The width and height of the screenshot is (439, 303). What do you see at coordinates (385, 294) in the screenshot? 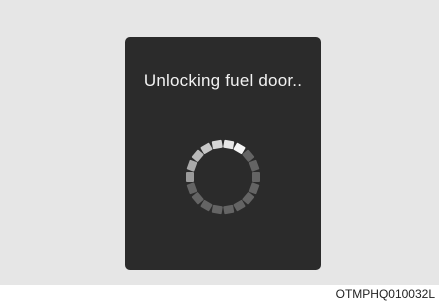
I see `image-code-caption: OTMPHQ010032L` at bounding box center [385, 294].